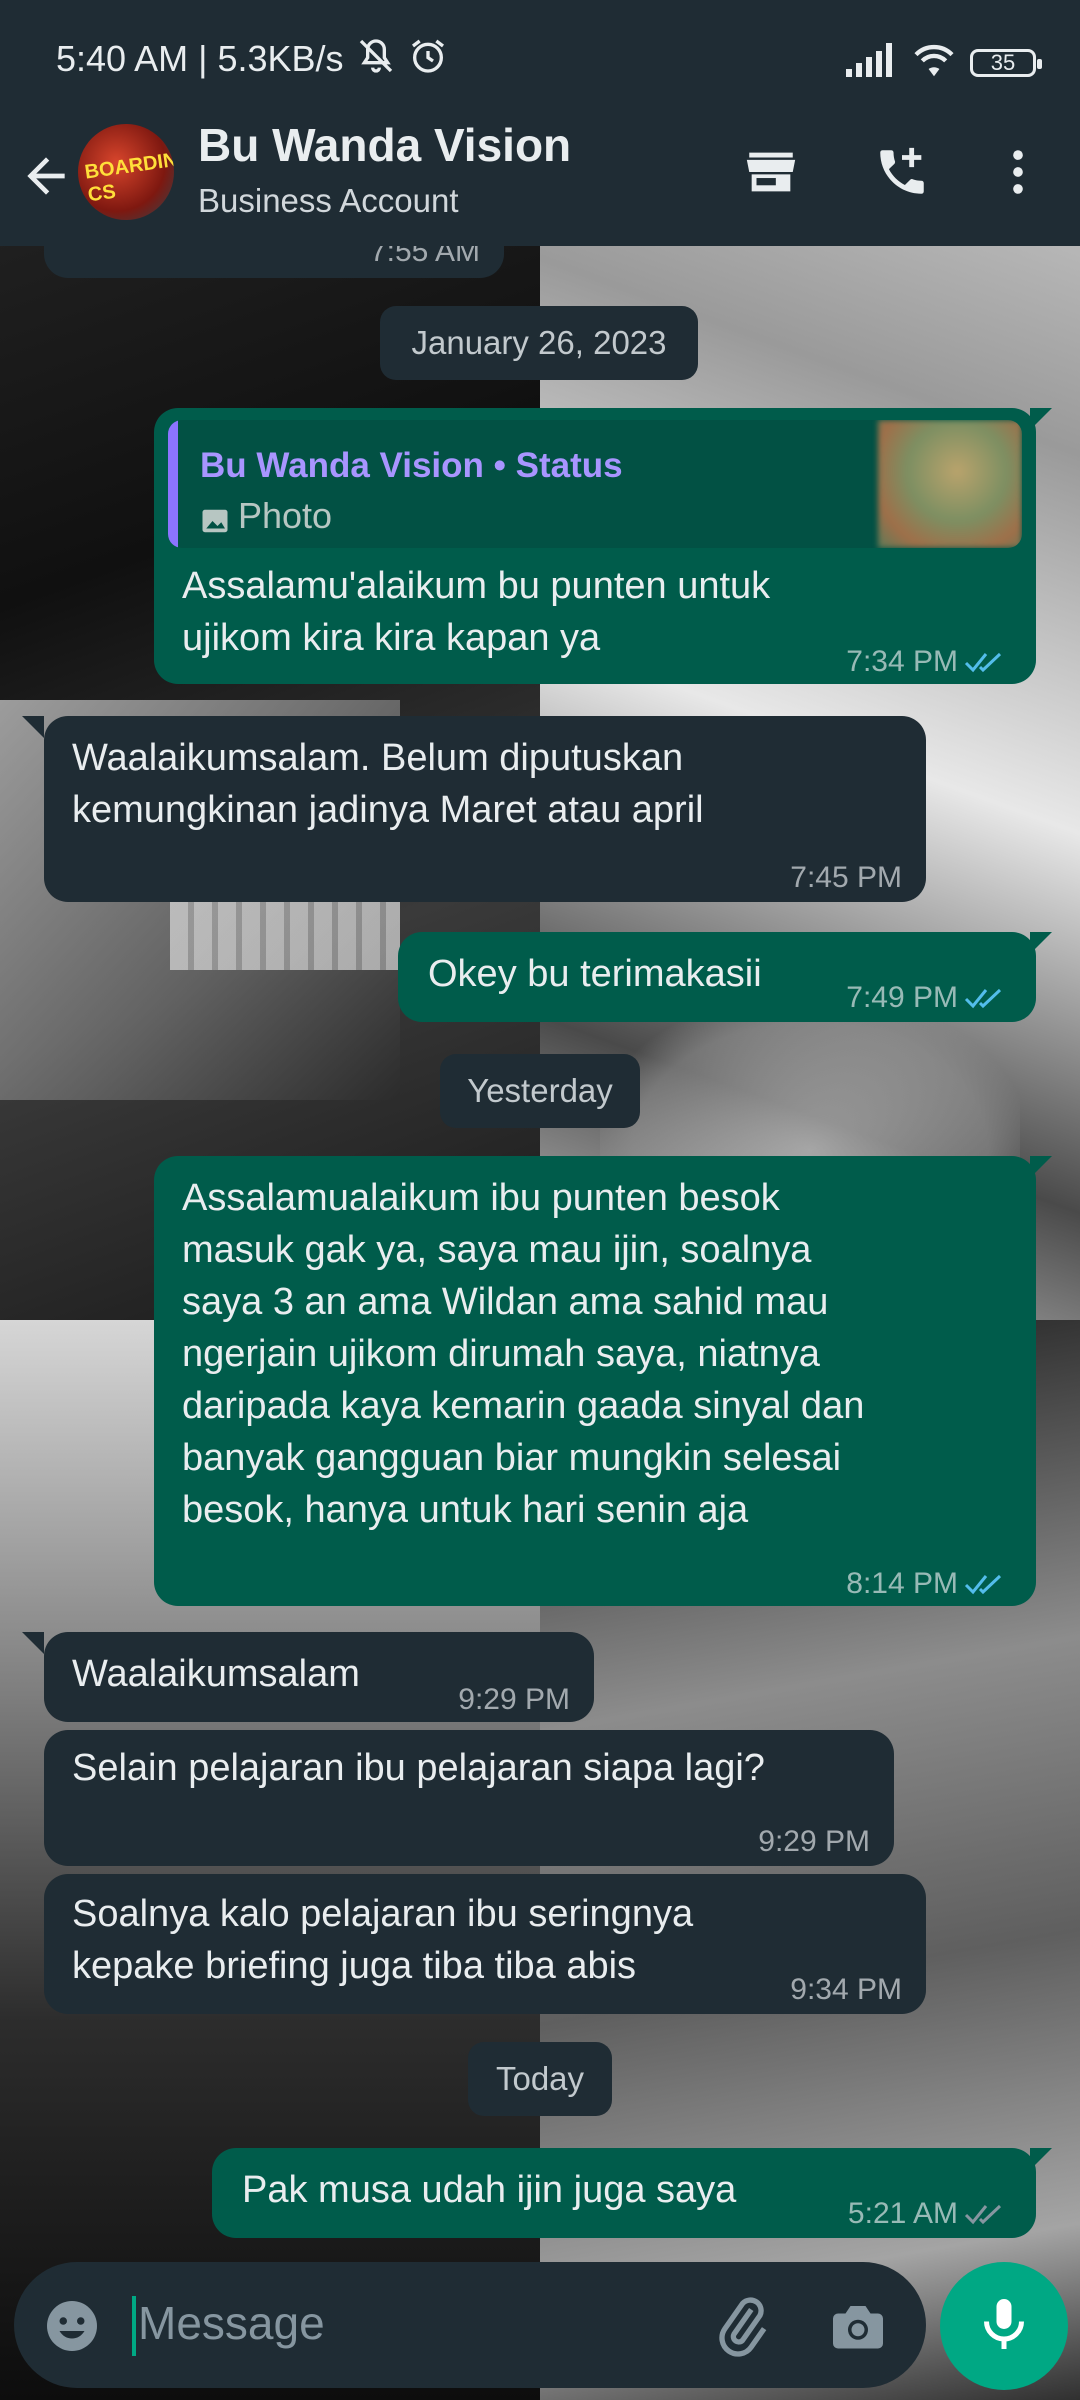 The width and height of the screenshot is (1080, 2400). Describe the element at coordinates (383, 1914) in the screenshot. I see `message-text-line: Soalnya kalo pelajaran ibu seringnya` at that location.